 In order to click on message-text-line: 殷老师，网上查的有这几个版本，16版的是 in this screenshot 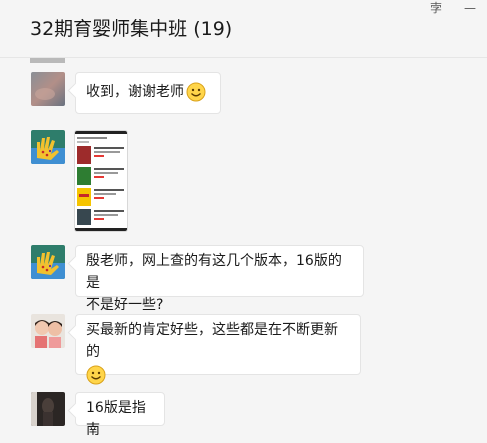, I will do `click(214, 272)`.